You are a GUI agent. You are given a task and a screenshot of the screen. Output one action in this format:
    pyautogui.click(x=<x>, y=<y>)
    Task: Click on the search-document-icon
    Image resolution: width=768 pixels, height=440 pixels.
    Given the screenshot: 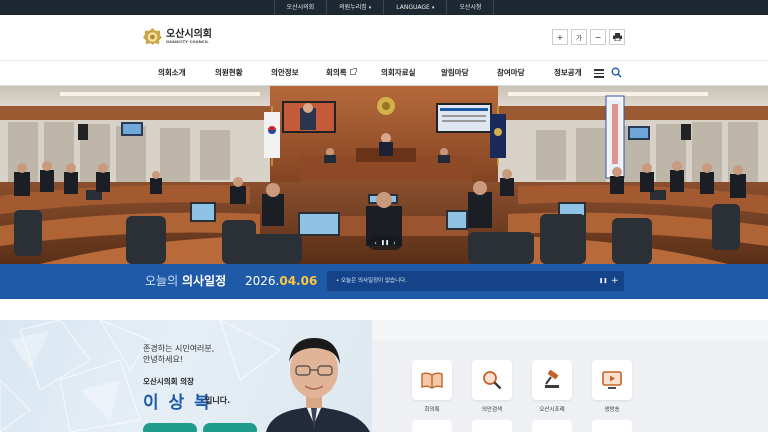 What is the action you would take?
    pyautogui.click(x=492, y=380)
    